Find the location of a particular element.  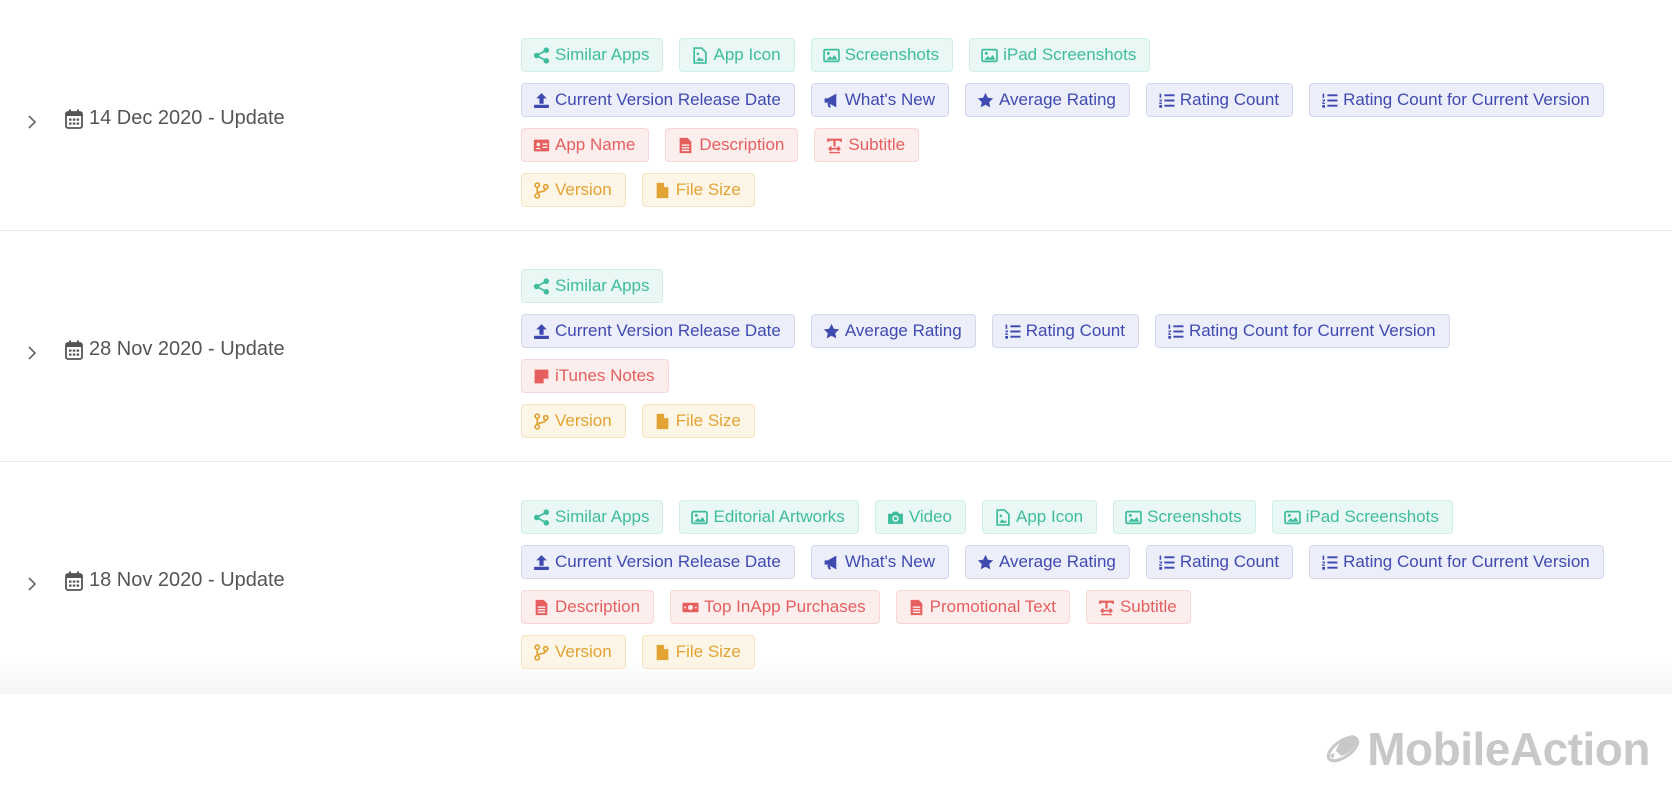

tag-app-name: App Name is located at coordinates (585, 145).